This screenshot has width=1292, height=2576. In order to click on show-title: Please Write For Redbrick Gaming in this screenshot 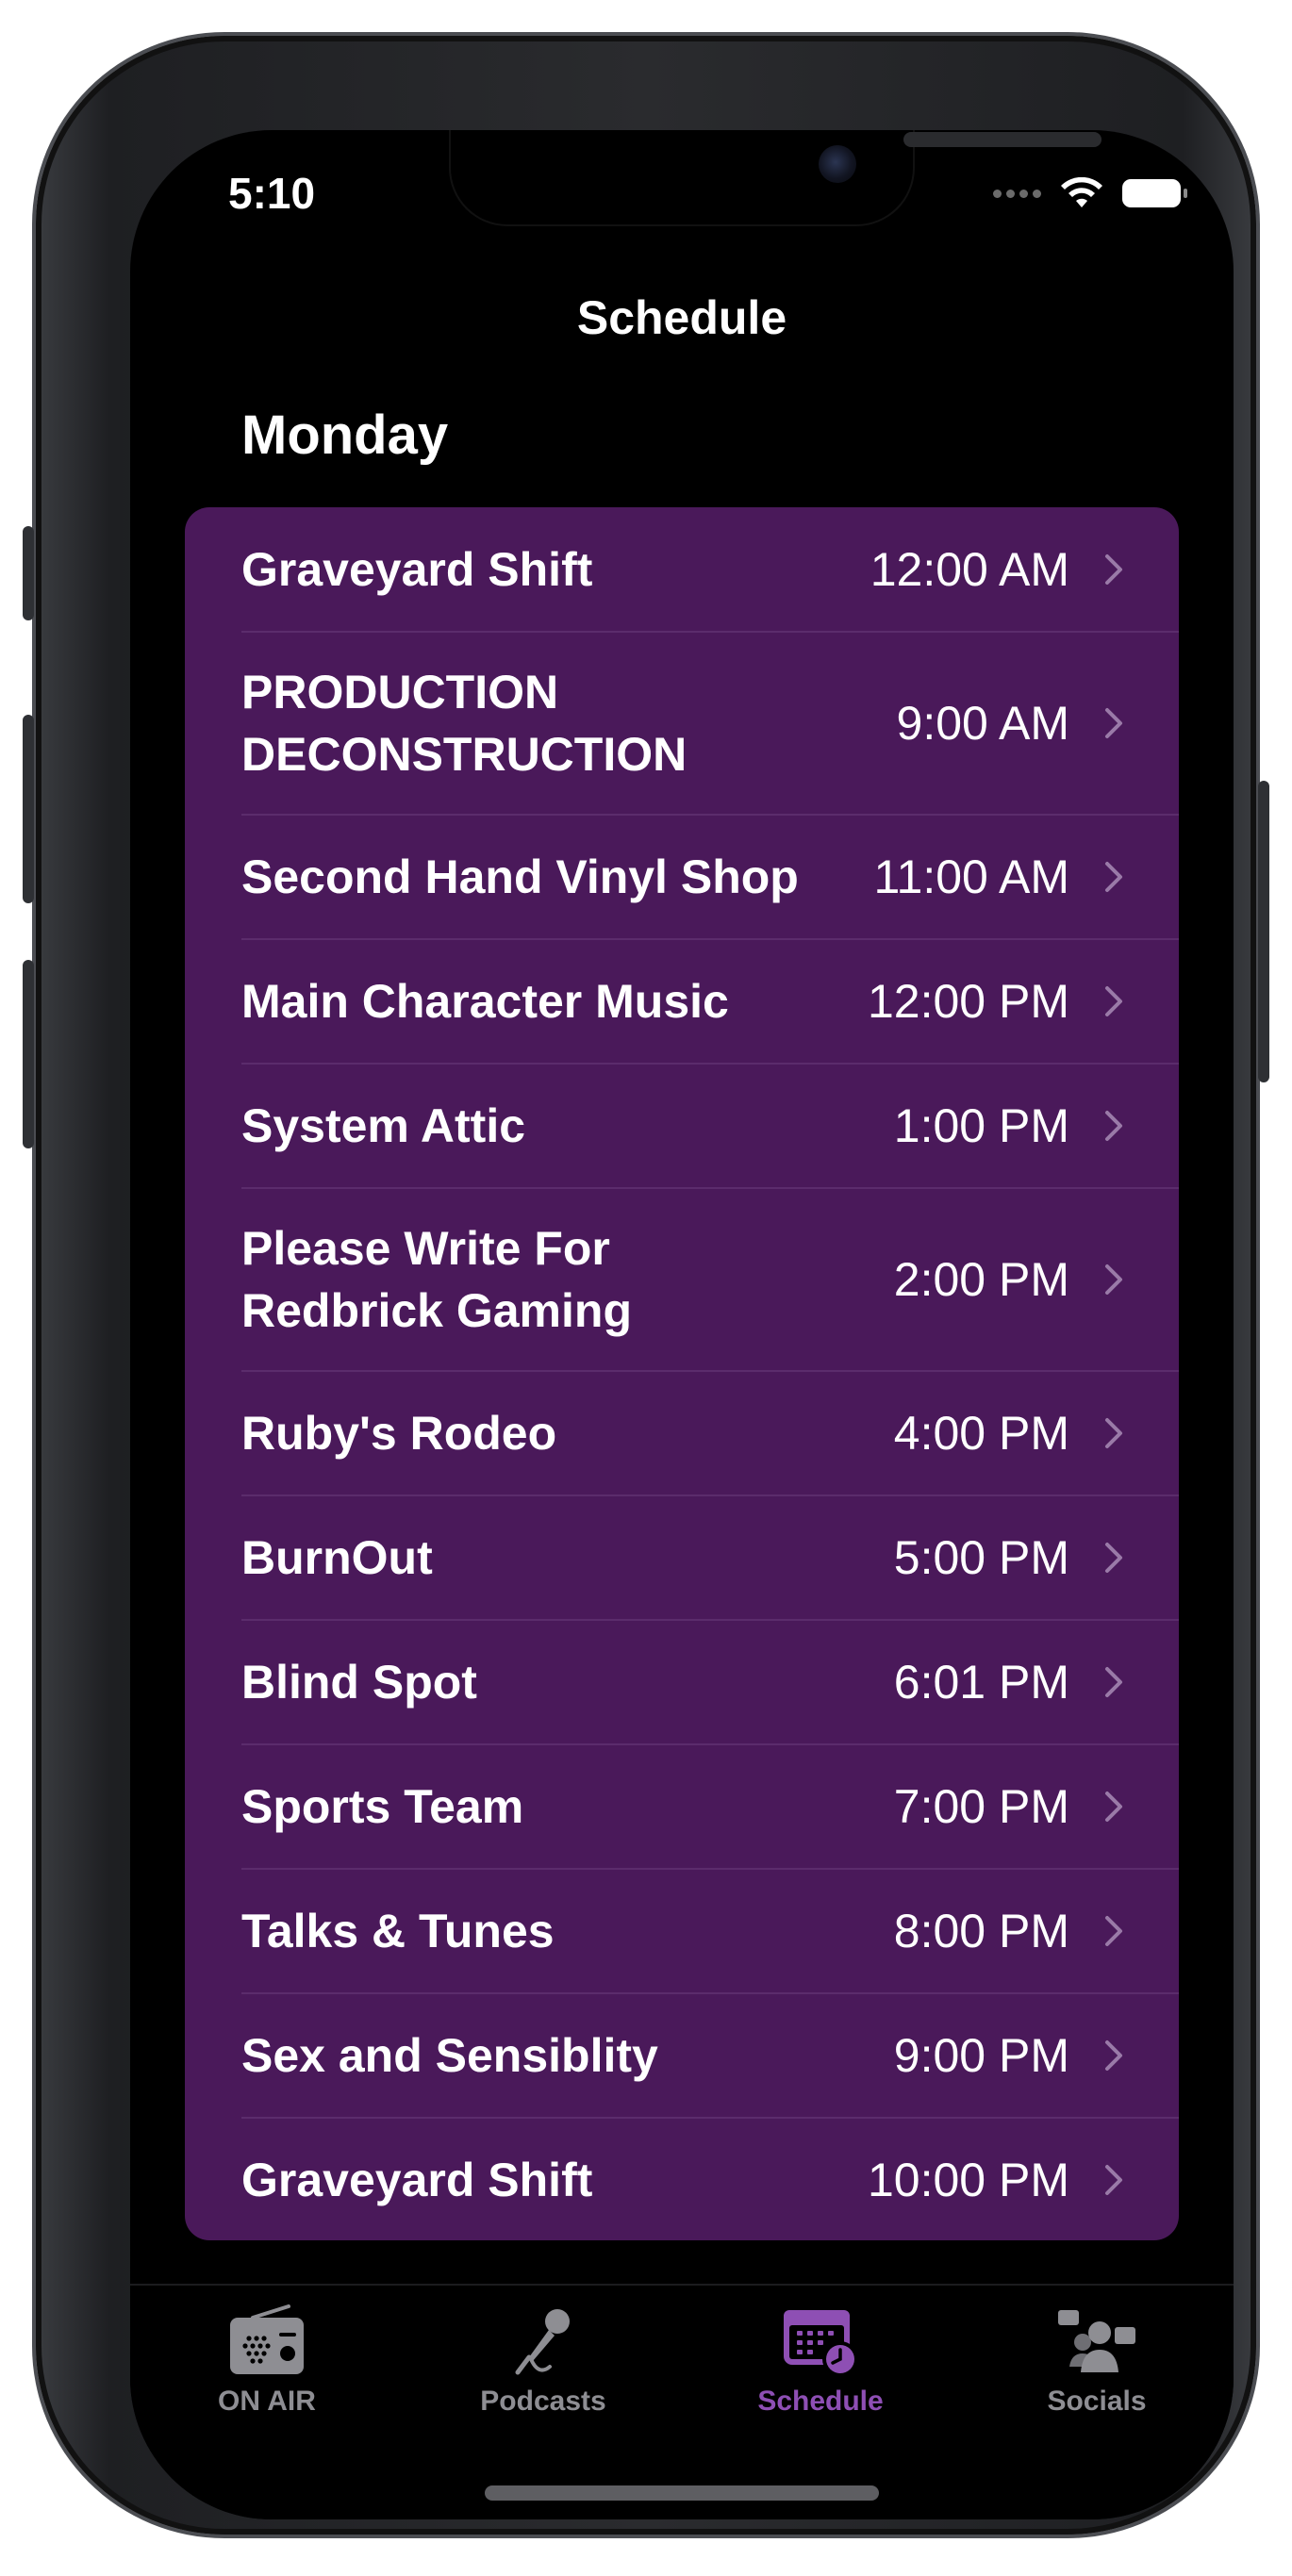, I will do `click(436, 1279)`.